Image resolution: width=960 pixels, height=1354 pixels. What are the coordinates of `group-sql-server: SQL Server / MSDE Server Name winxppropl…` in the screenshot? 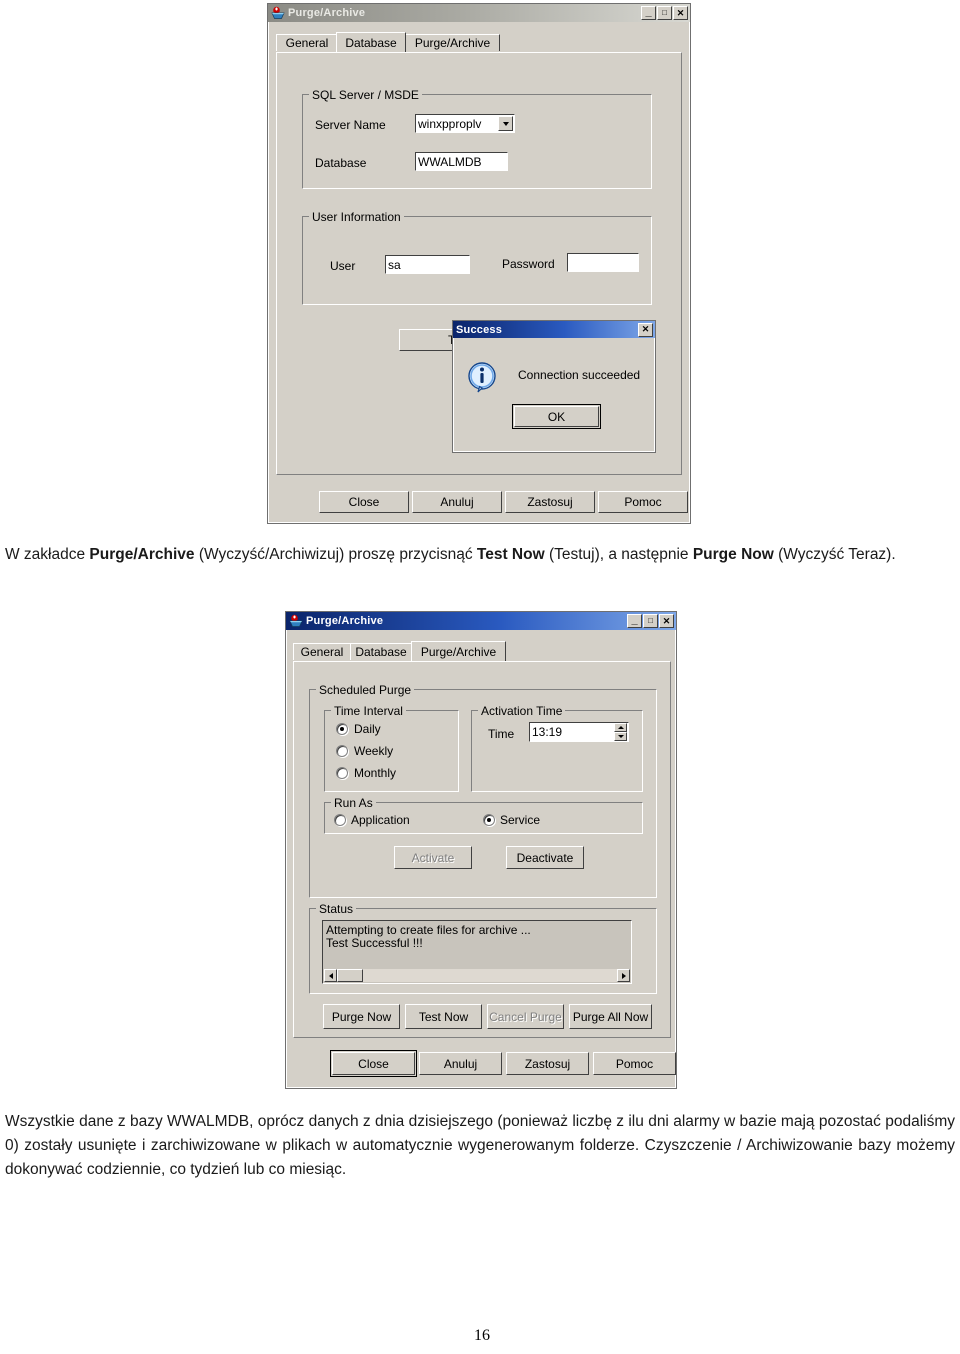 It's located at (477, 138).